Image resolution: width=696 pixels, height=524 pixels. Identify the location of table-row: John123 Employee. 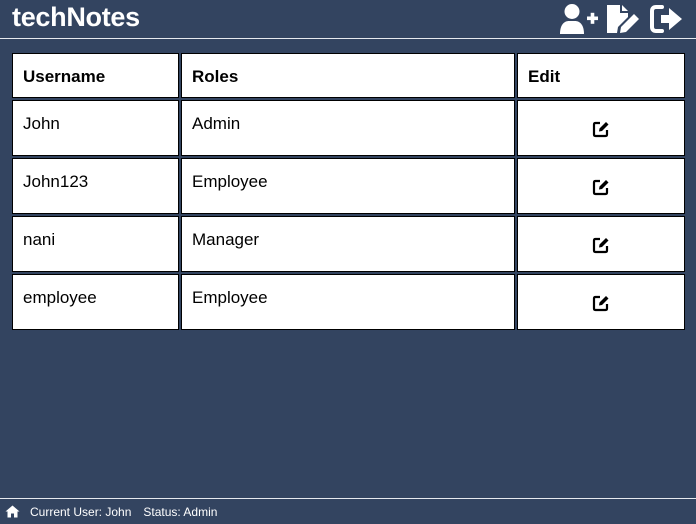
(348, 186).